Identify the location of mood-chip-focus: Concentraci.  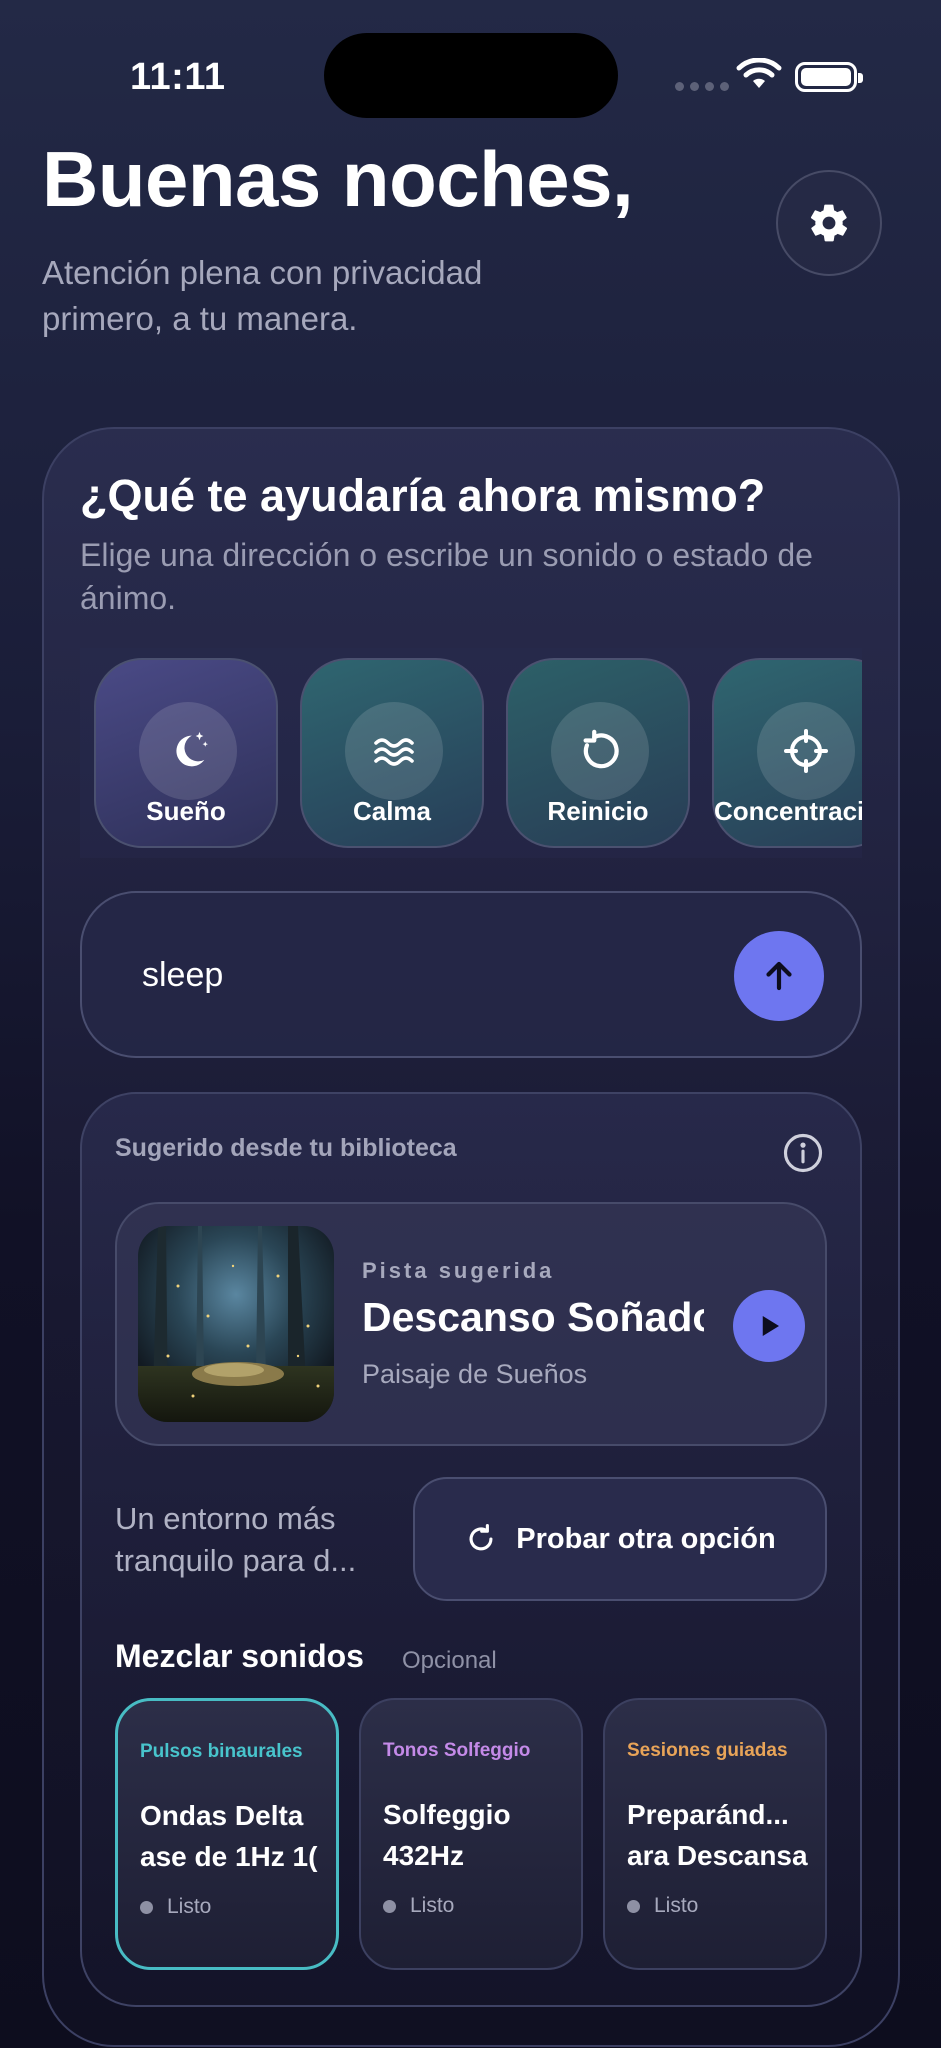
(787, 753).